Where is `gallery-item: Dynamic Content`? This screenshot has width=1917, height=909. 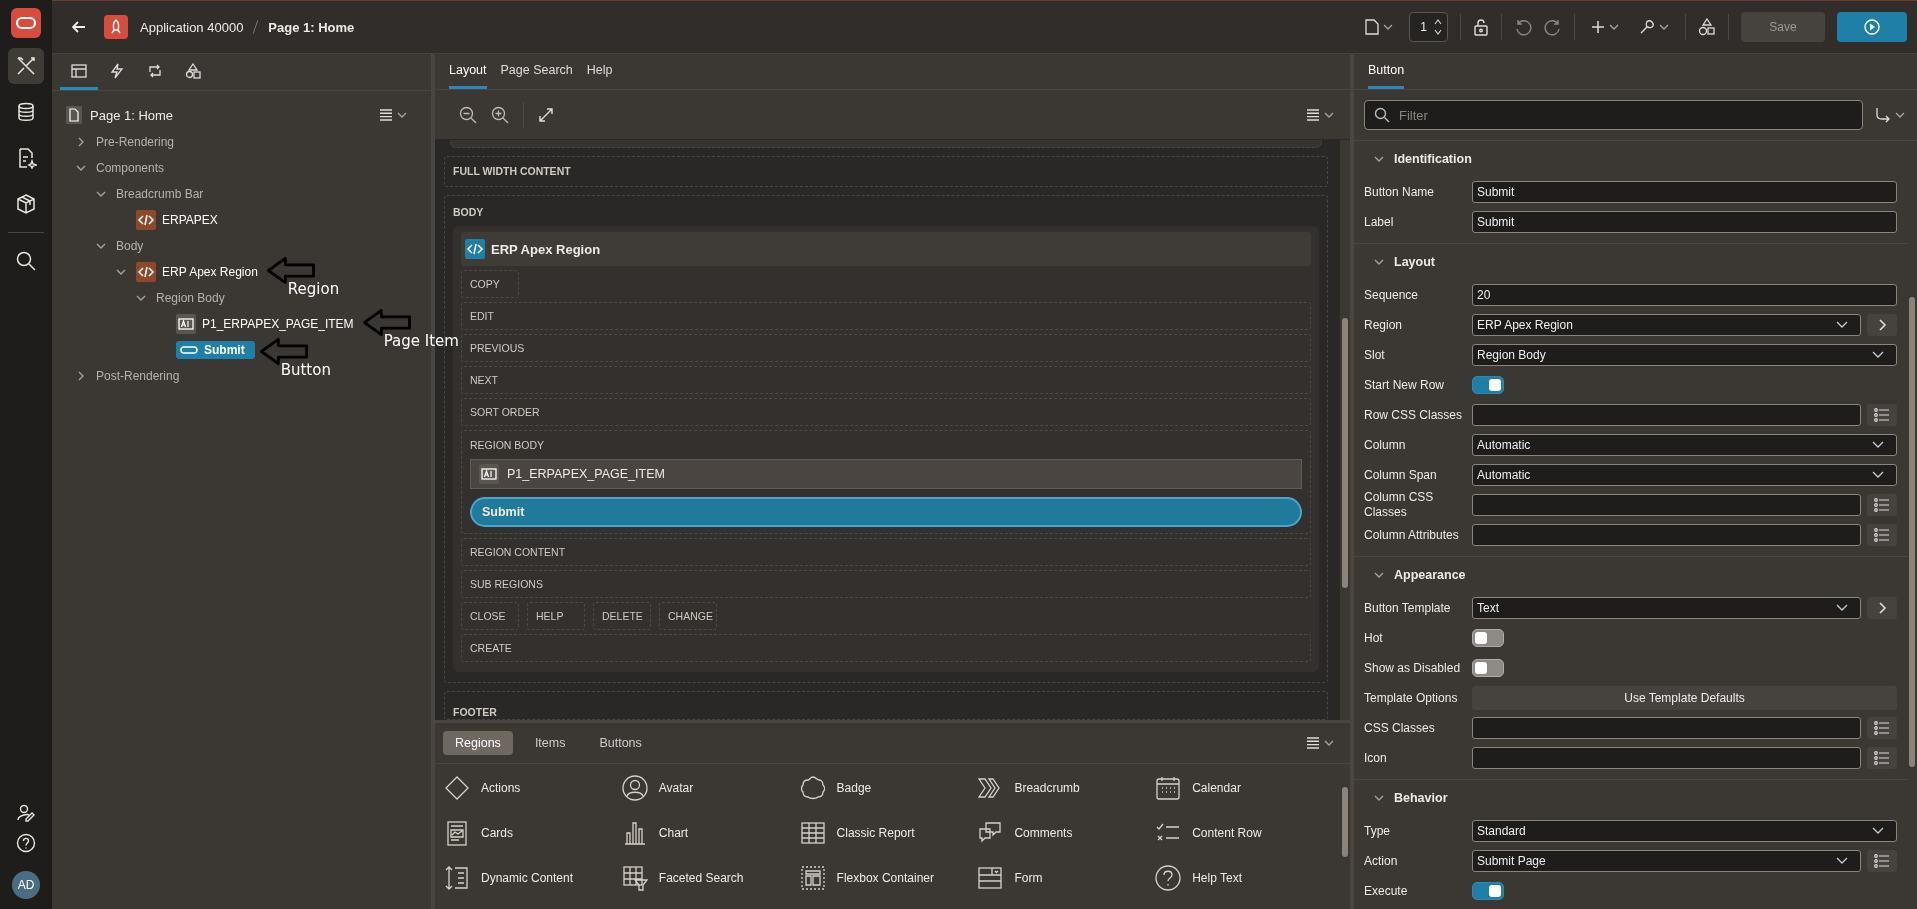
gallery-item: Dynamic Content is located at coordinates (527, 878).